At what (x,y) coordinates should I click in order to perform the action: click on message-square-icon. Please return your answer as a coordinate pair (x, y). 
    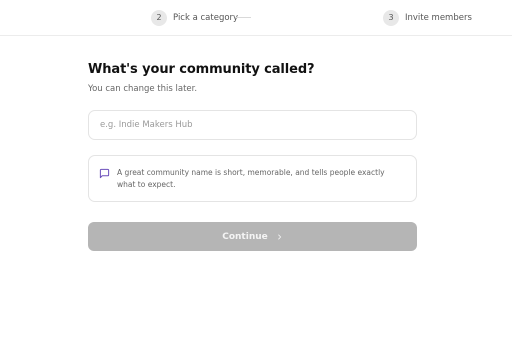
    Looking at the image, I should click on (104, 173).